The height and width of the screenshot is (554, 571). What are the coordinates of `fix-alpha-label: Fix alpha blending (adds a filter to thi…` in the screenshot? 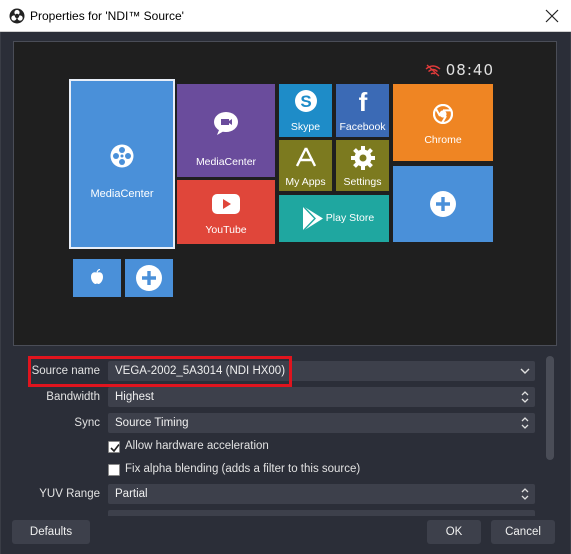 It's located at (243, 469).